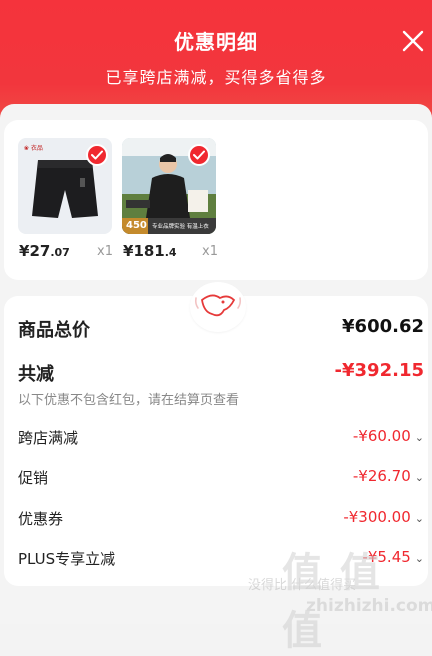 The width and height of the screenshot is (432, 656). What do you see at coordinates (150, 251) in the screenshot?
I see `product-price: ¥181.4` at bounding box center [150, 251].